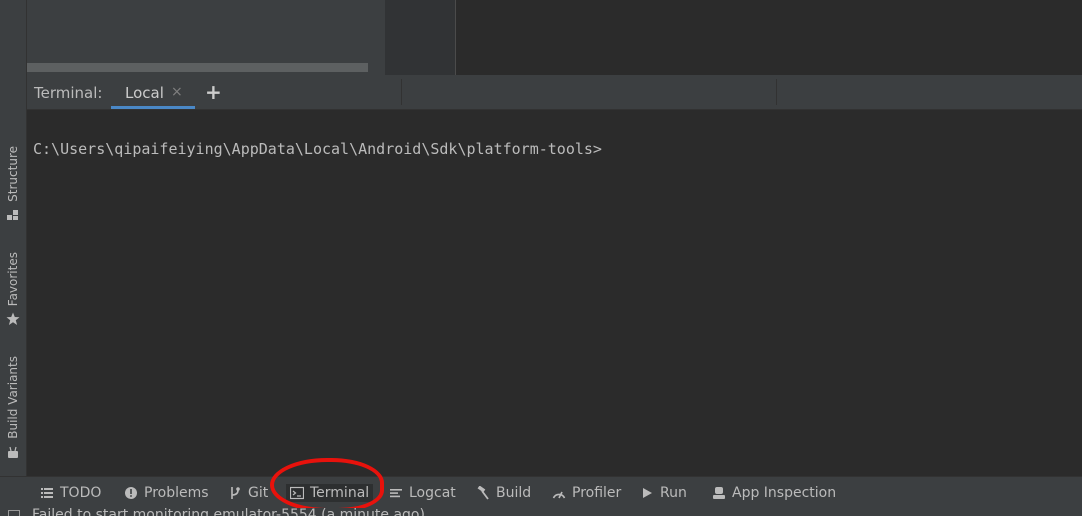 The height and width of the screenshot is (516, 1082). I want to click on run-tool-button: Run, so click(663, 493).